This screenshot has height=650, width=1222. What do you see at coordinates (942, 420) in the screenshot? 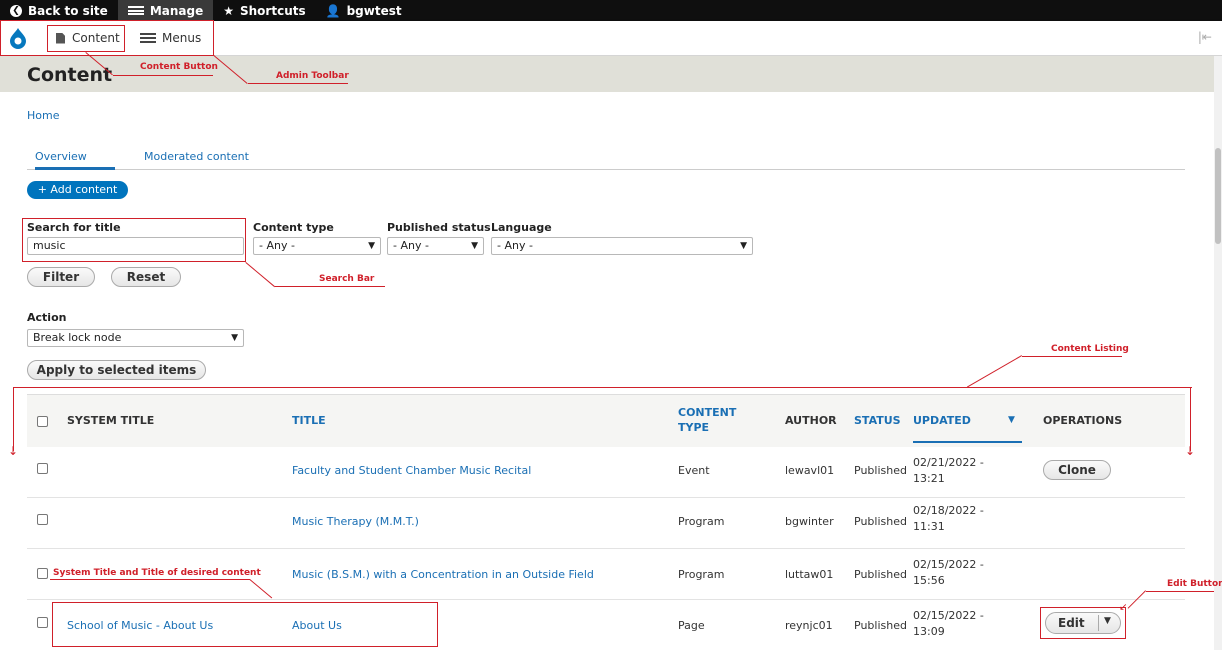
I see `header-updated: UPDATED` at bounding box center [942, 420].